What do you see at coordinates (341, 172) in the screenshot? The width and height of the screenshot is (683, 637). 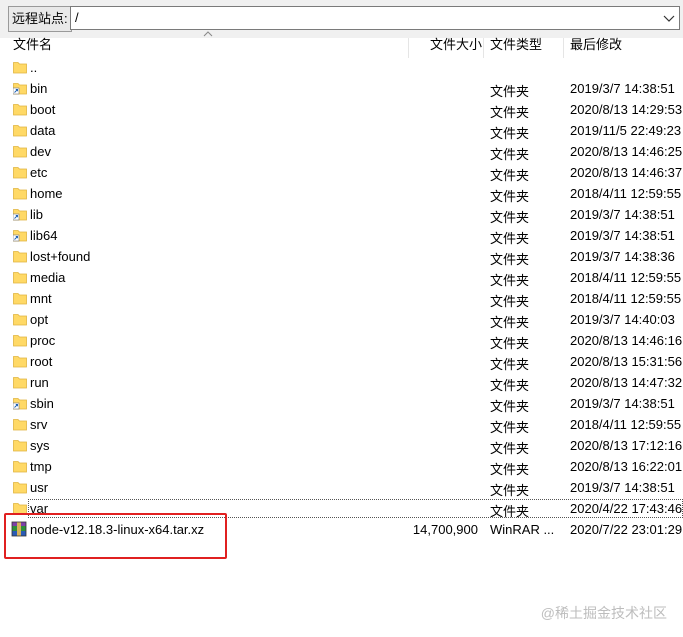 I see `file-row: etc 文件夹 2020/8/13 14:46:37` at bounding box center [341, 172].